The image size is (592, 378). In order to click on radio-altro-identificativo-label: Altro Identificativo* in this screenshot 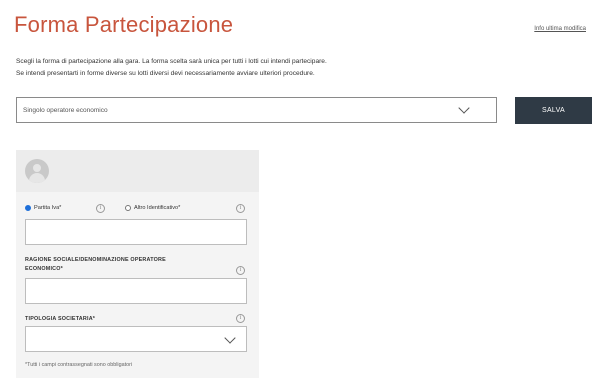, I will do `click(157, 208)`.